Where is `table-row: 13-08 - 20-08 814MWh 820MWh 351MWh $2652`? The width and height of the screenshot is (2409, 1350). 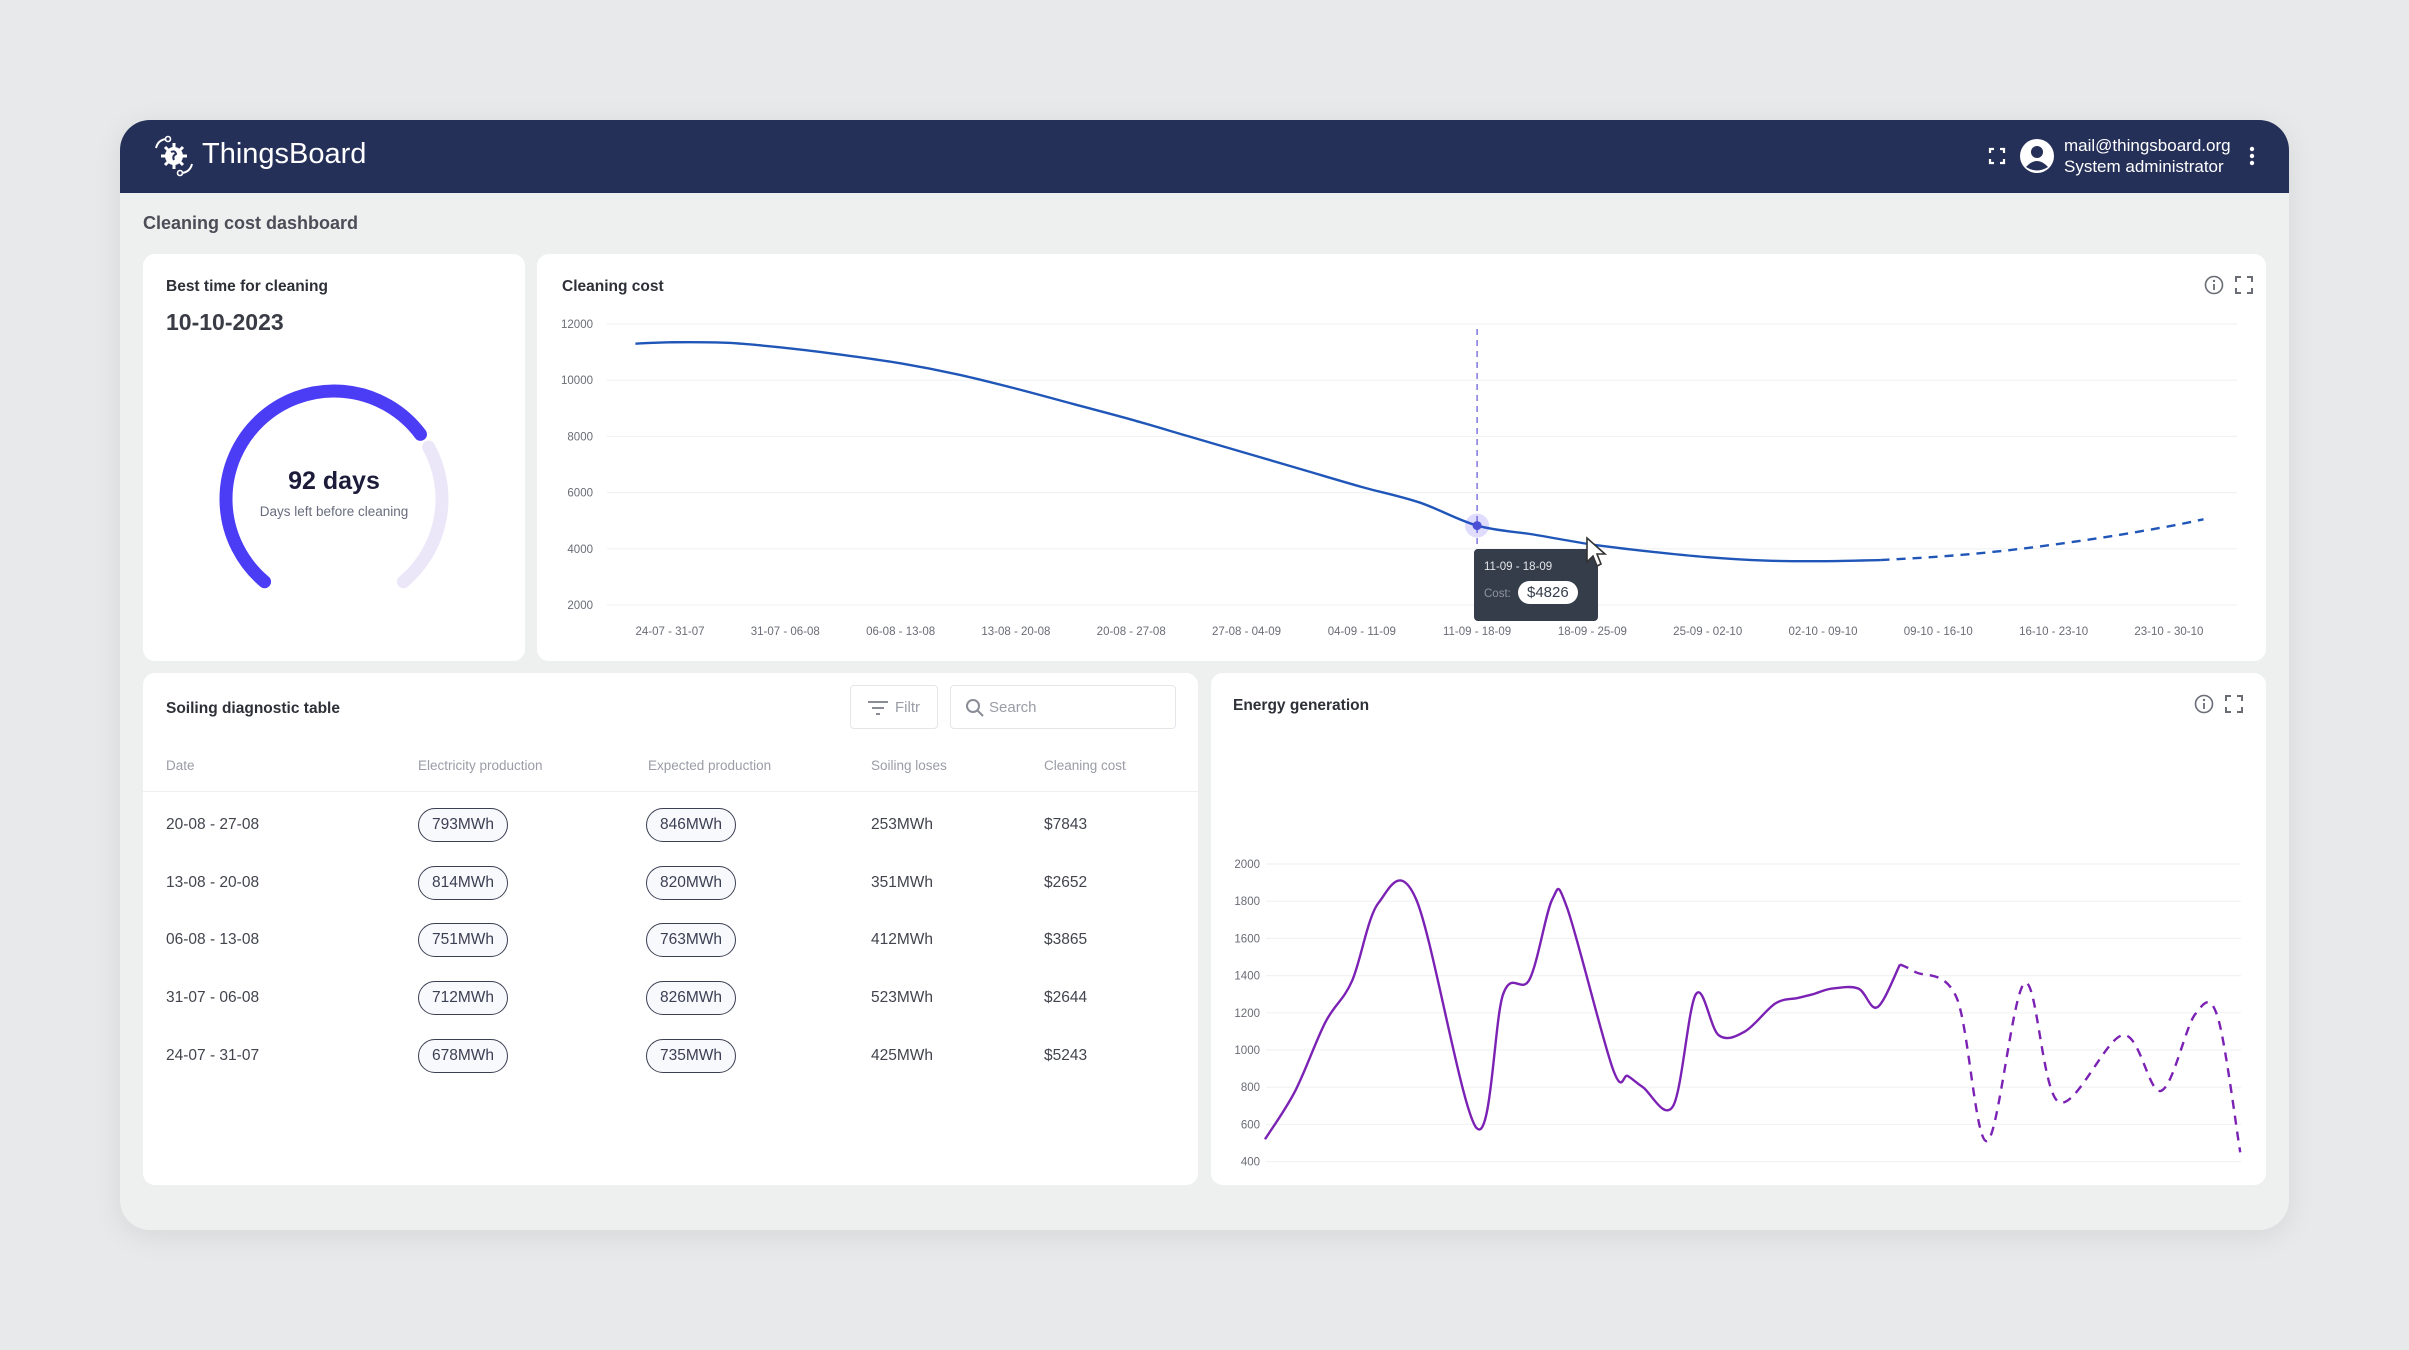
table-row: 13-08 - 20-08 814MWh 820MWh 351MWh $2652 is located at coordinates (670, 884).